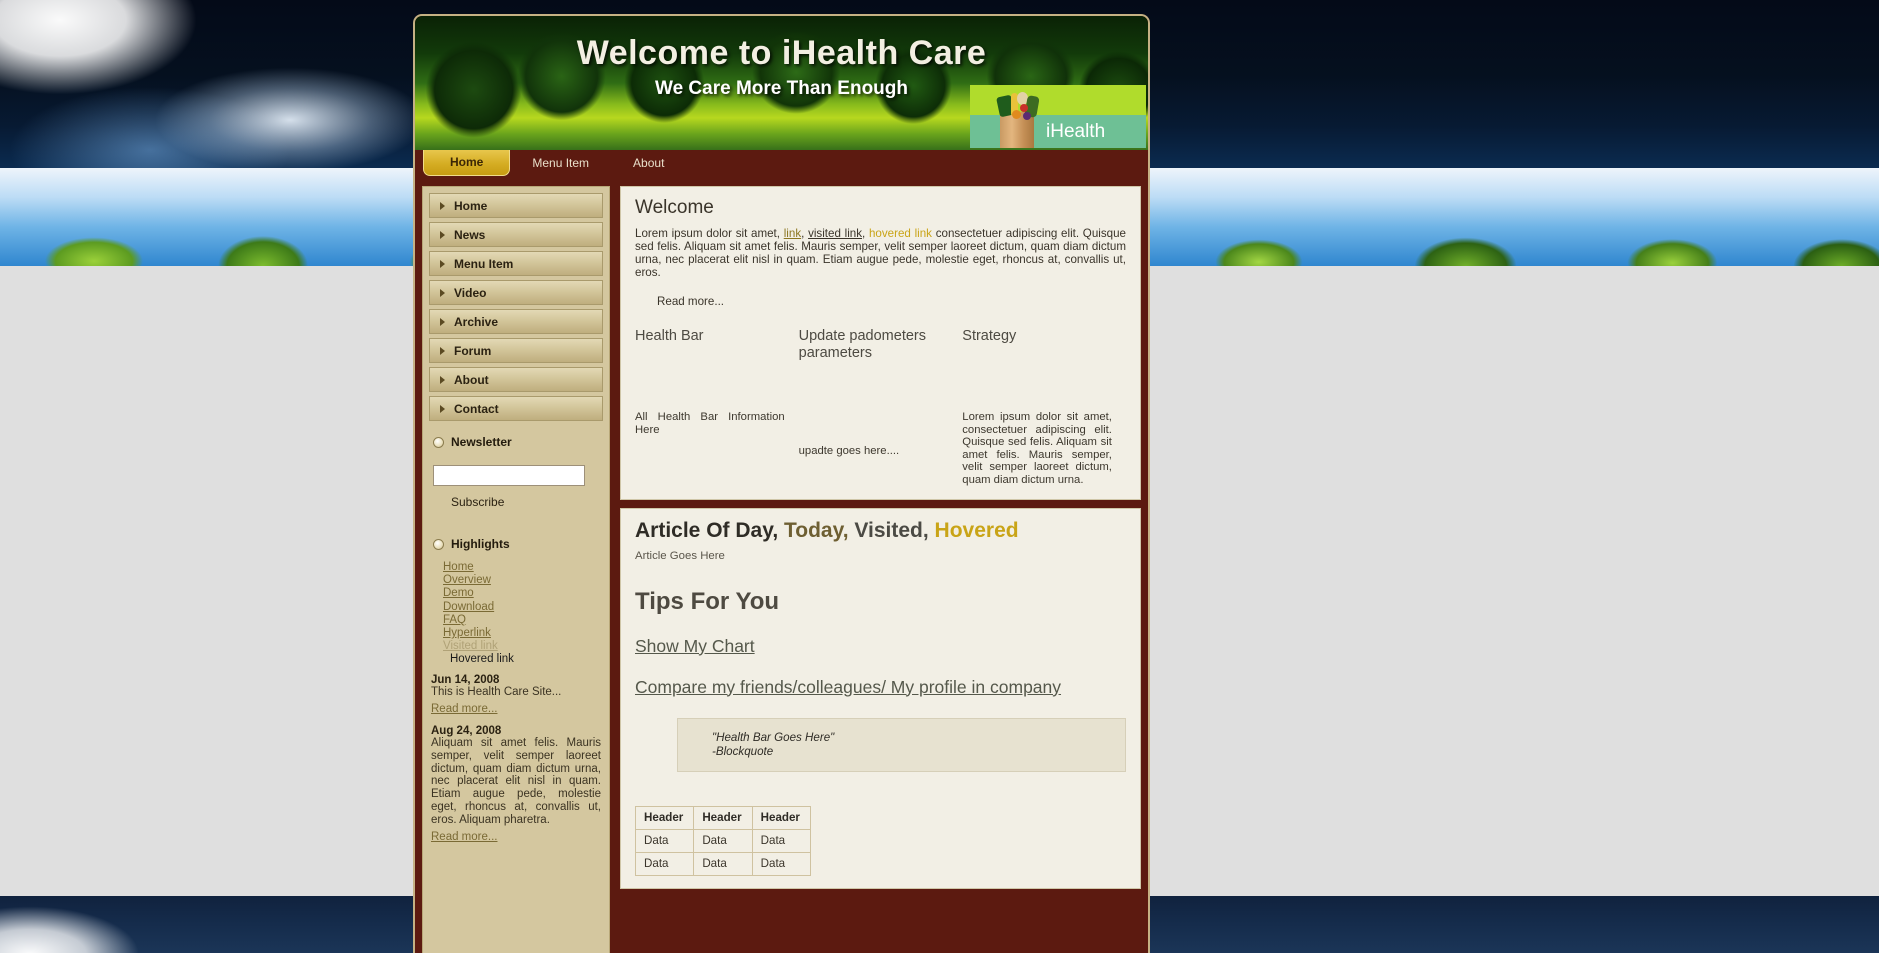  What do you see at coordinates (523, 633) in the screenshot?
I see `highlight-link-hyperlink: Hyperlink` at bounding box center [523, 633].